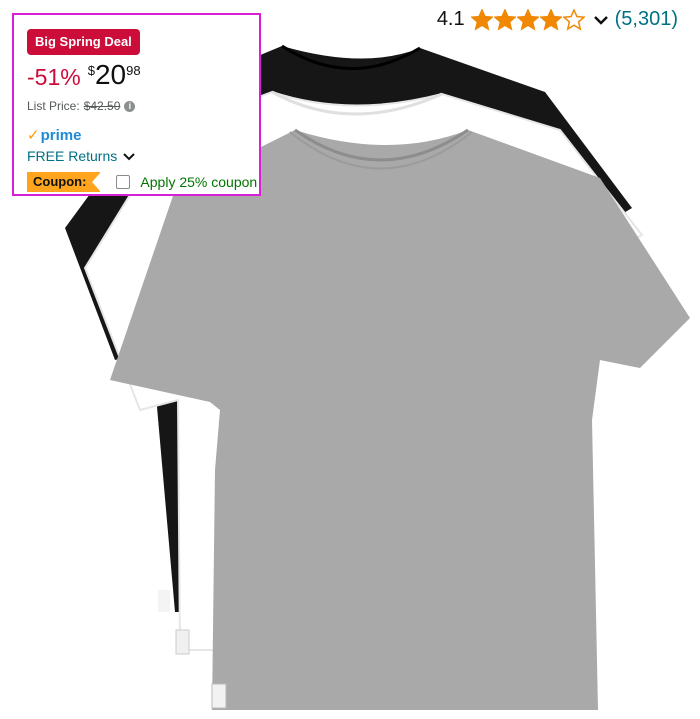 The width and height of the screenshot is (700, 719). I want to click on prime-check-icon: ✓, so click(33, 135).